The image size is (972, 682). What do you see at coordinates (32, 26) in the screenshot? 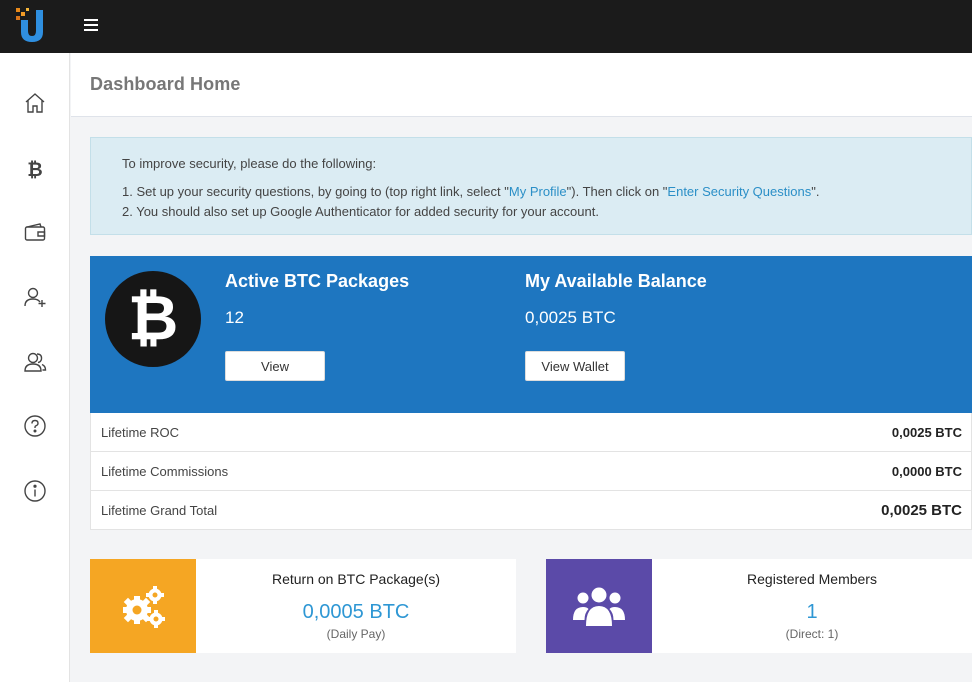
I see `u-logo-icon` at bounding box center [32, 26].